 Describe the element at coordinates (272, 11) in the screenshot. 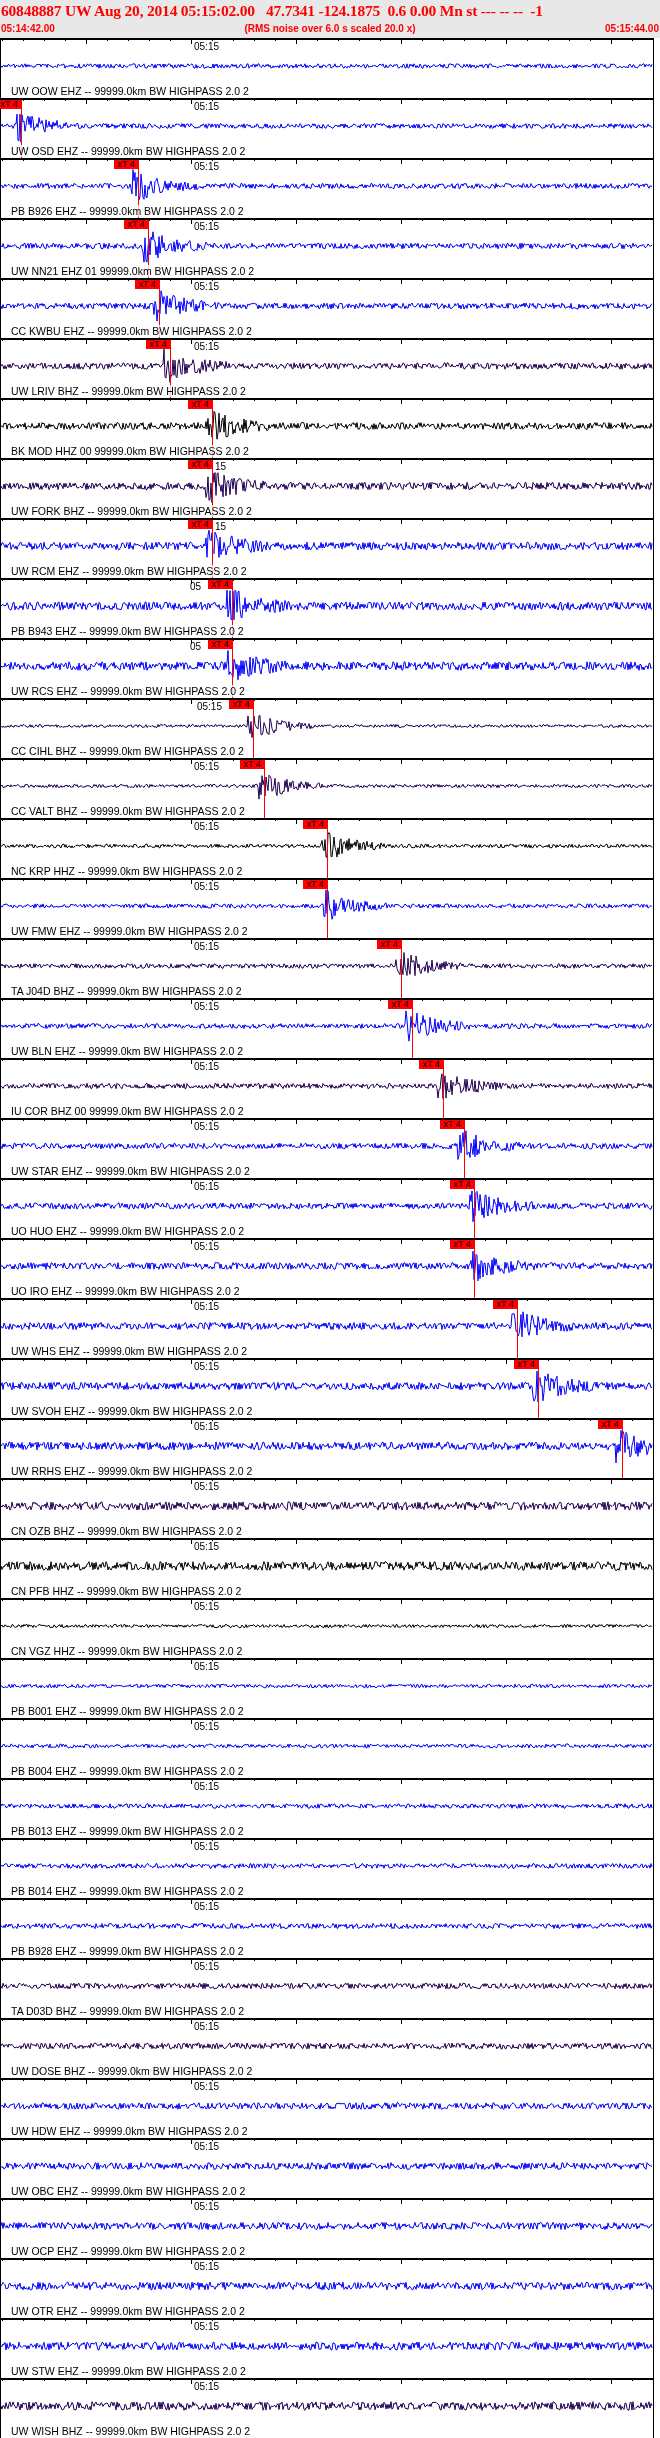

I see `event-title: 60848887 UW Aug 20, 2014 05:15:02.00 47.7341 -124.1875 0.6 0.00 Mn st --- -- -- -1` at that location.